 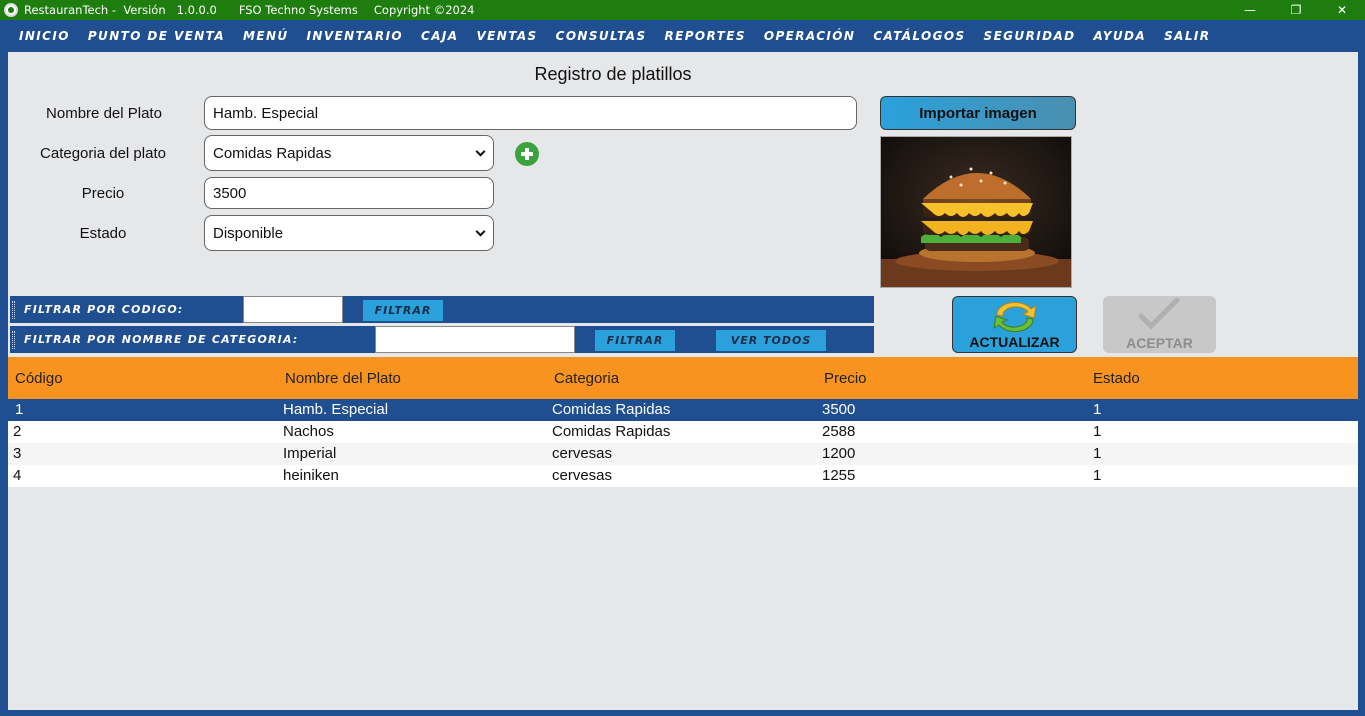 What do you see at coordinates (705, 36) in the screenshot?
I see `menu-reportes: REPORTES` at bounding box center [705, 36].